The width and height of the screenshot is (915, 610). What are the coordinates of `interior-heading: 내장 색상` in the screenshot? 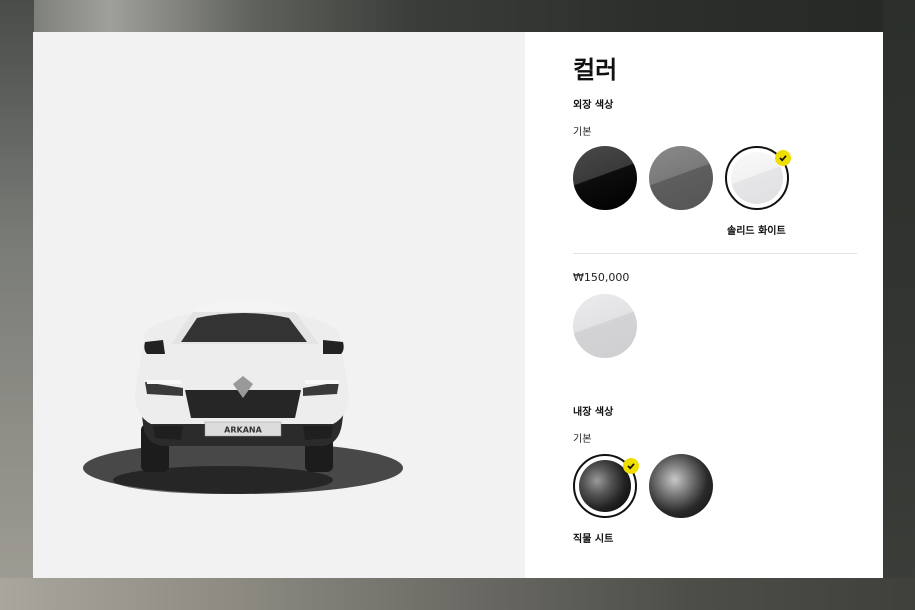 It's located at (593, 412).